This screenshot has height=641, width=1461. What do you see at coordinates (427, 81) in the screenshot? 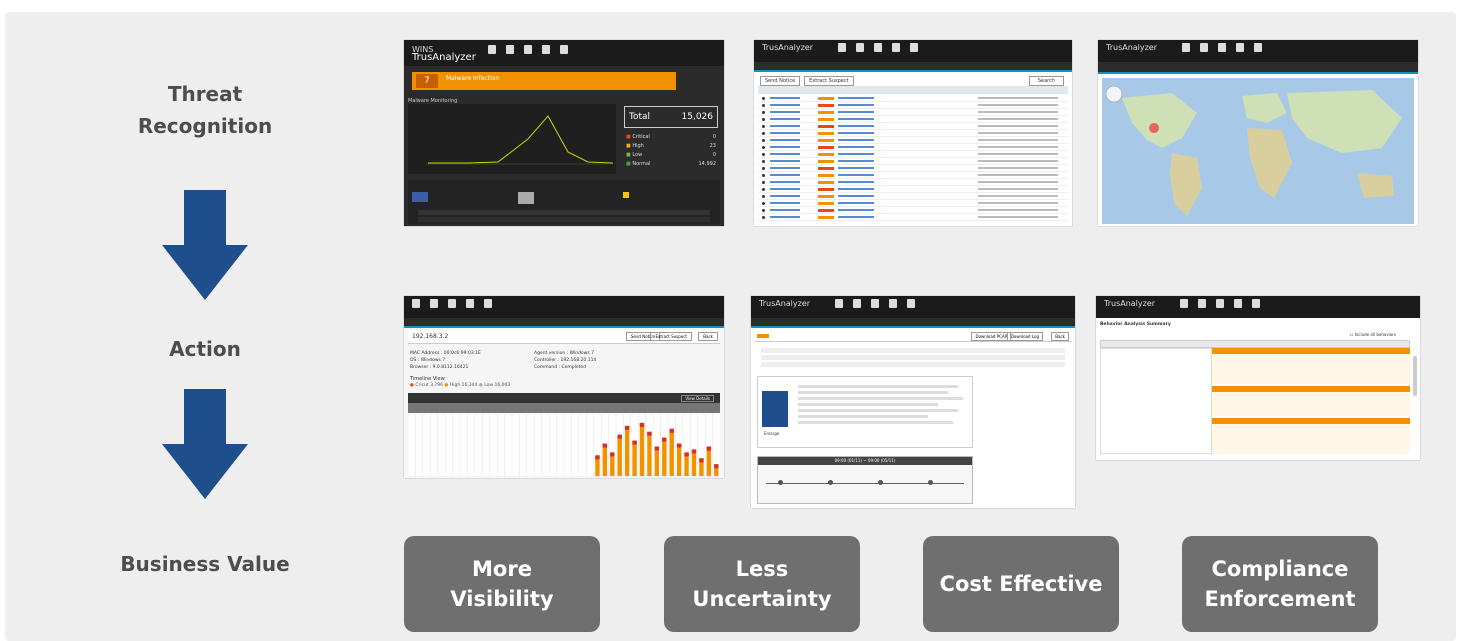
I see `alert-level: 7` at bounding box center [427, 81].